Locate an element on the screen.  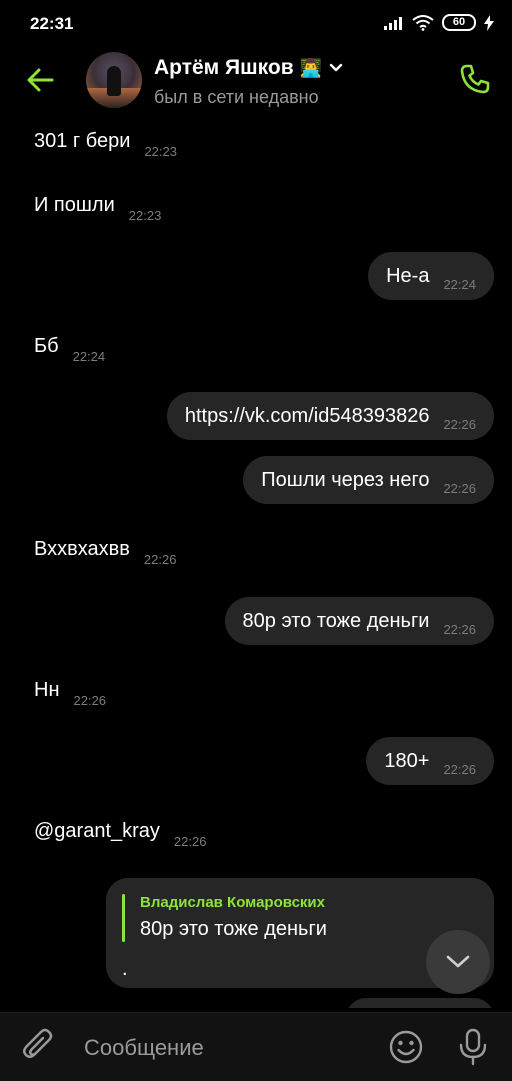
message-composer is located at coordinates (256, 1046).